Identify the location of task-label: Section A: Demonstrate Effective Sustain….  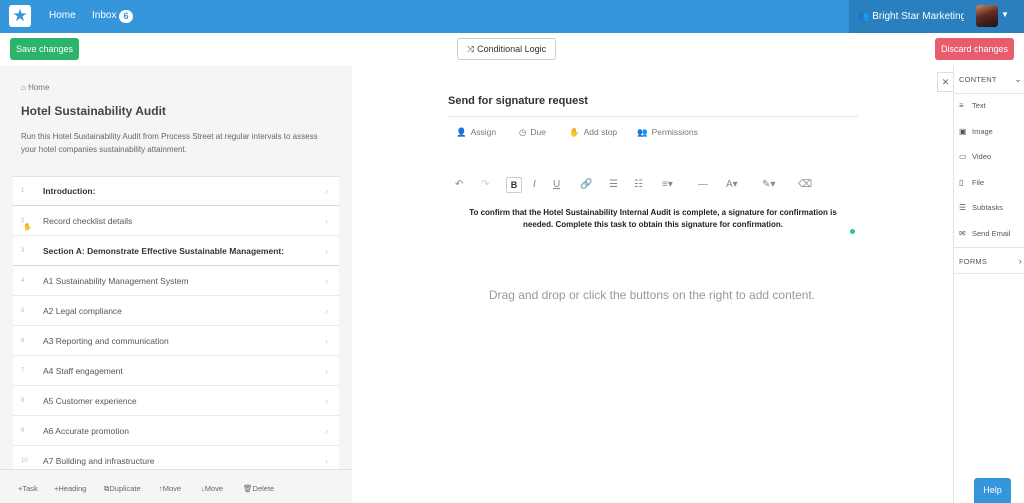
(164, 250).